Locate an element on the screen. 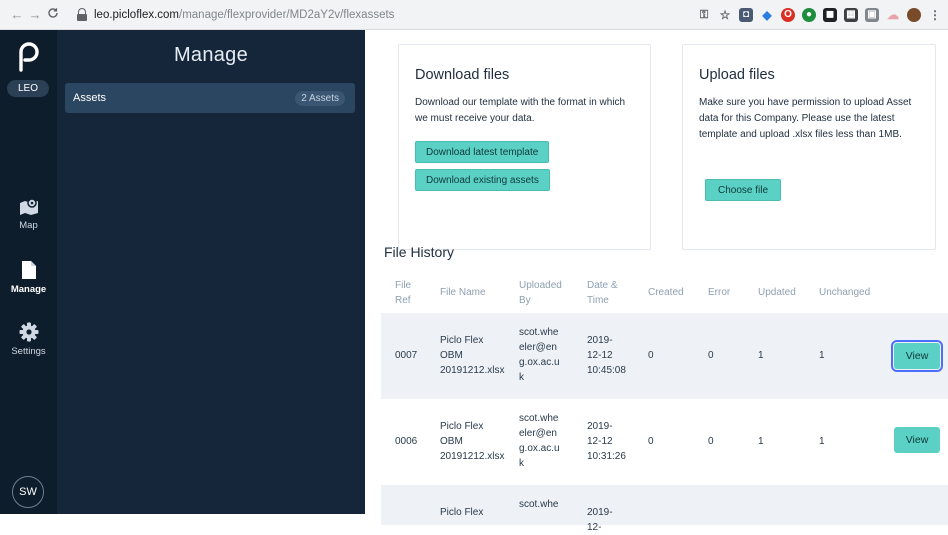  org-badge: LEO is located at coordinates (28, 88).